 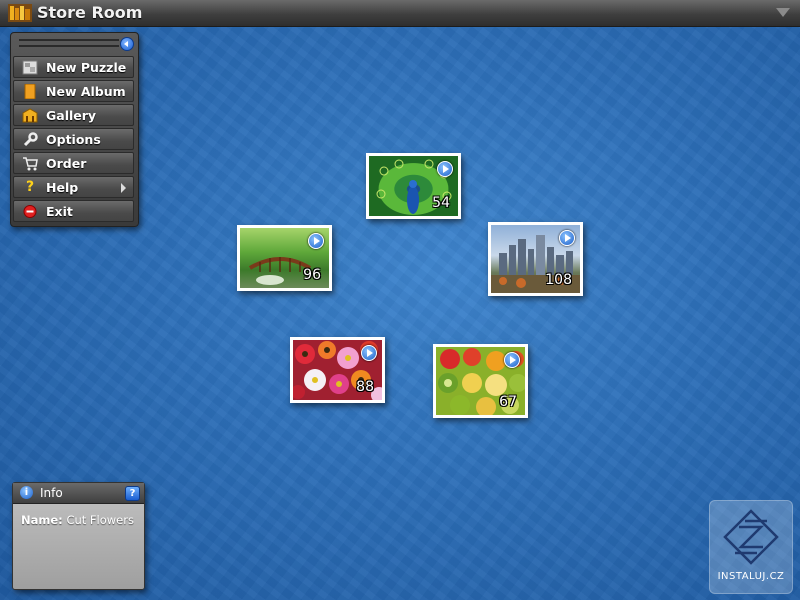 I want to click on menu-item-label: Options, so click(x=73, y=139).